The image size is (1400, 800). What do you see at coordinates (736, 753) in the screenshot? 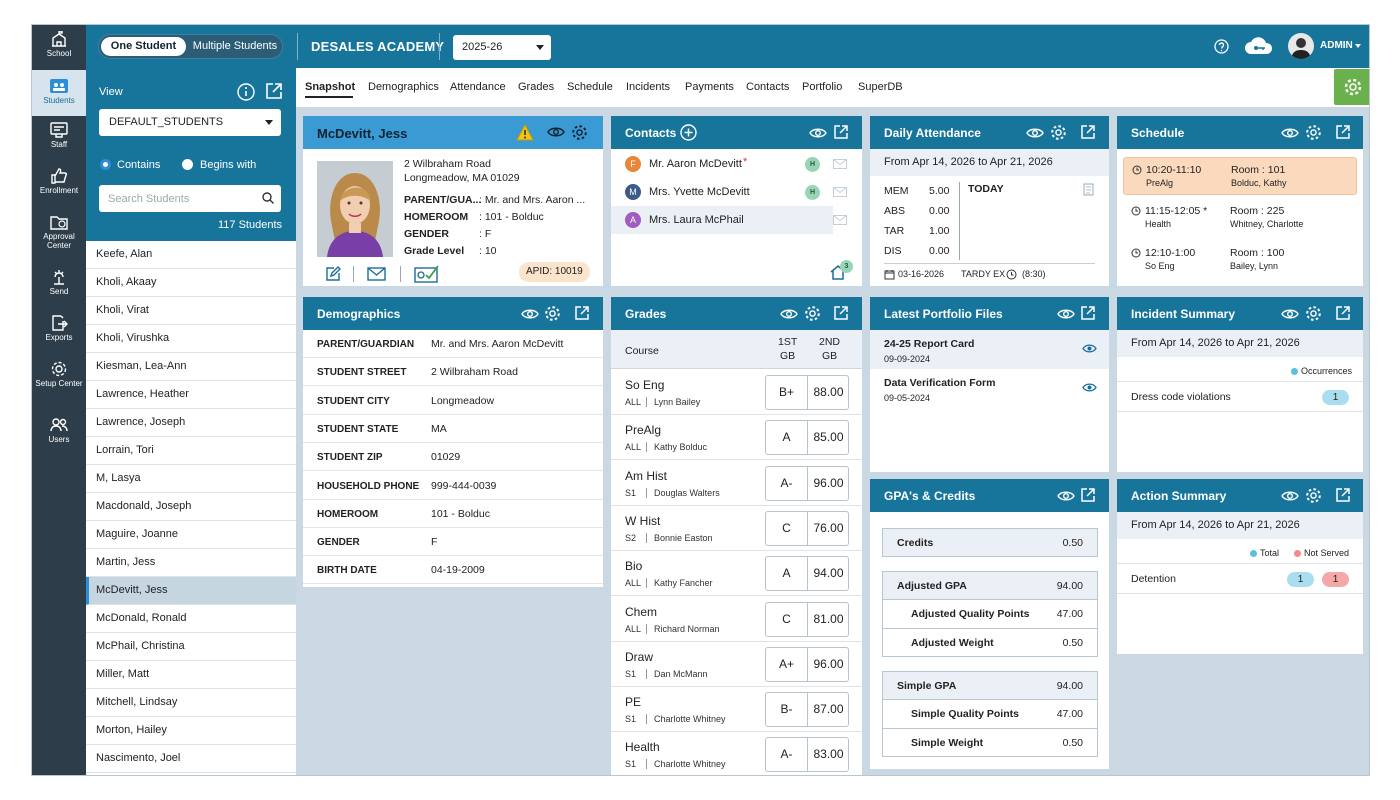
I see `grade-row: Health S1 Charlotte Whitney A- 83.00` at bounding box center [736, 753].